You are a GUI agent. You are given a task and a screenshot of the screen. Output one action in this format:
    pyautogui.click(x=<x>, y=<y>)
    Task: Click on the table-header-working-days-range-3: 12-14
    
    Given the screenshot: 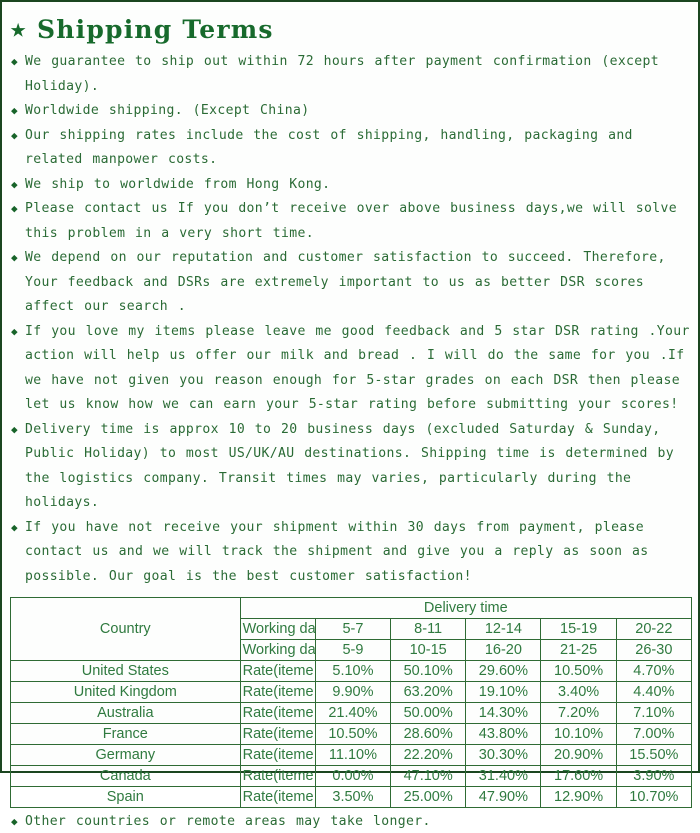 What is the action you would take?
    pyautogui.click(x=503, y=629)
    